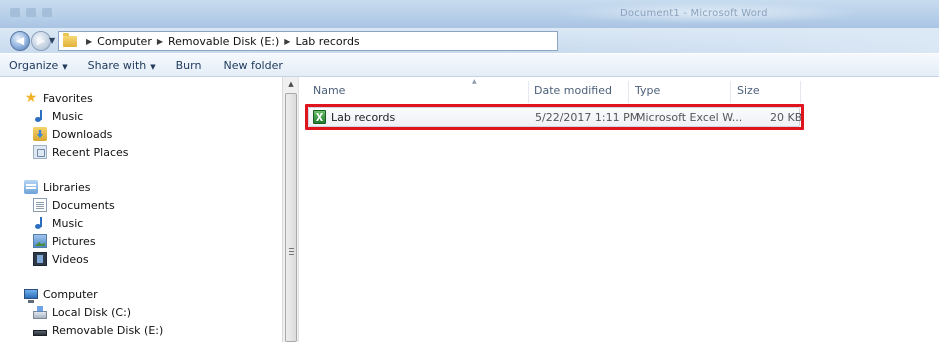 The image size is (939, 342). Describe the element at coordinates (82, 134) in the screenshot. I see `nav-item-label: Downloads` at that location.